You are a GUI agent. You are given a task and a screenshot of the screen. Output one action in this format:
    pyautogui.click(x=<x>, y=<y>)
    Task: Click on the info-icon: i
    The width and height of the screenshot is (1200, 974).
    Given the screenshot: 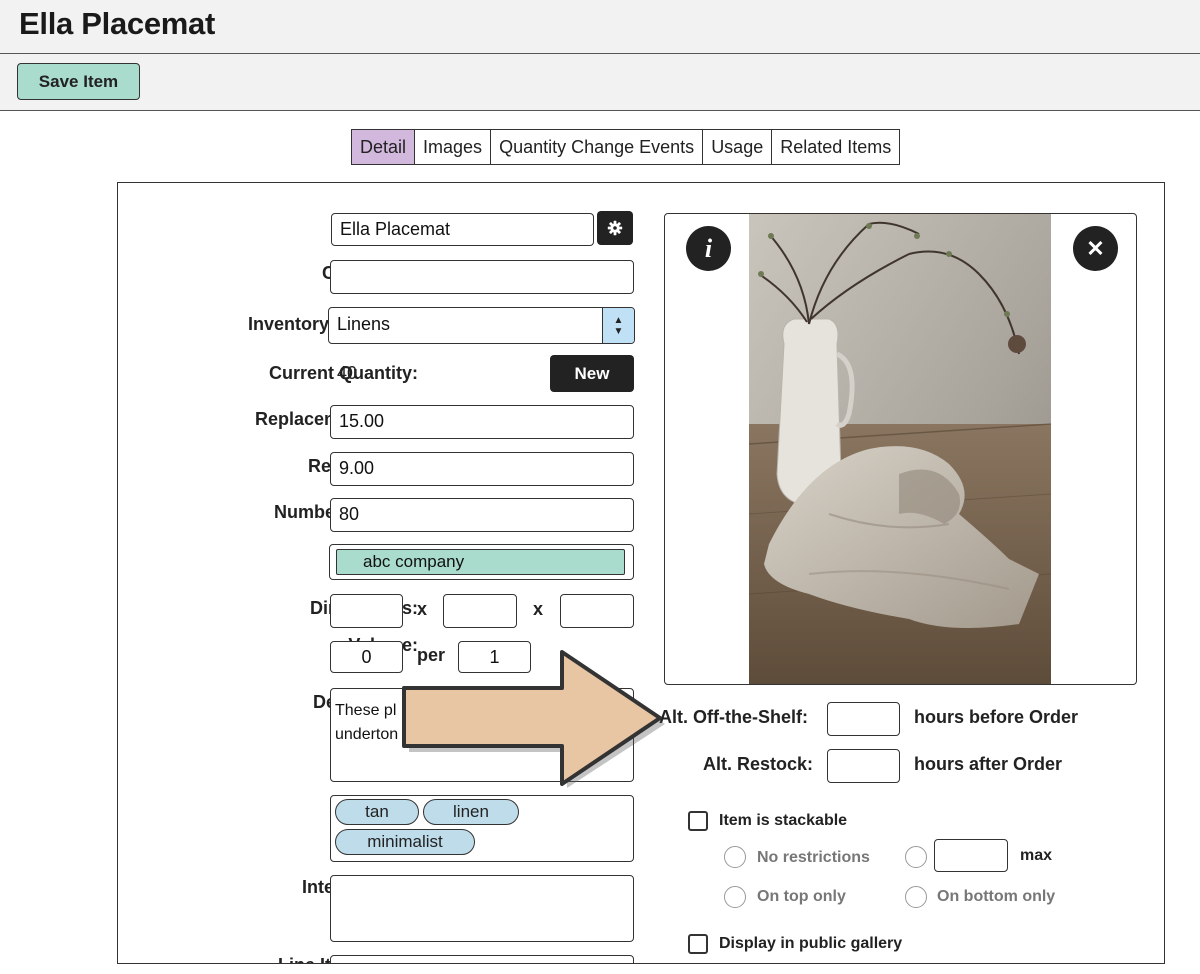 What is the action you would take?
    pyautogui.click(x=708, y=248)
    